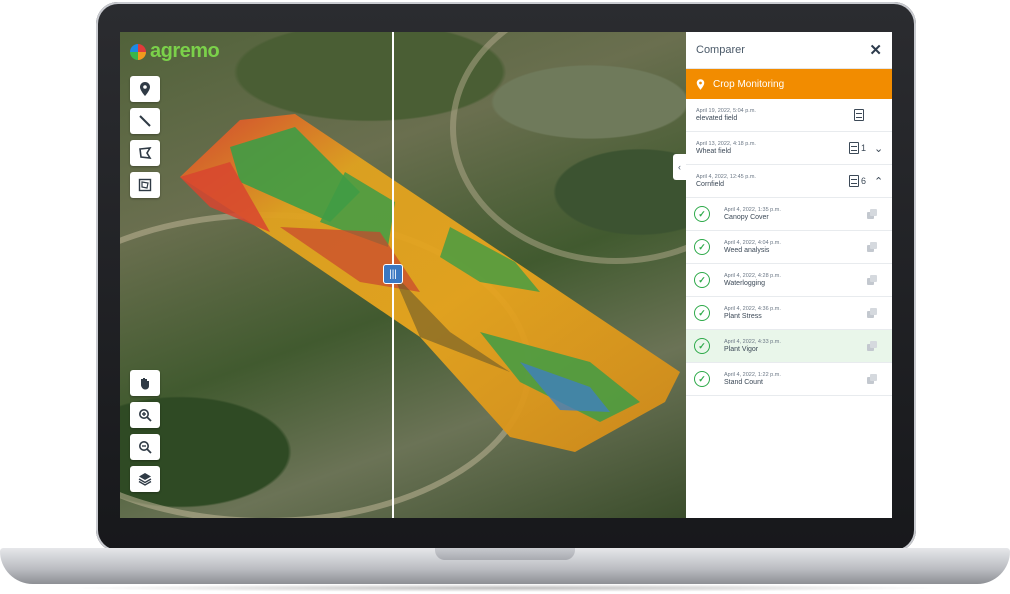 Image resolution: width=1010 pixels, height=594 pixels. I want to click on analysis-text: April 4, 2022, 4:36 p.m. Plant Stress, so click(752, 313).